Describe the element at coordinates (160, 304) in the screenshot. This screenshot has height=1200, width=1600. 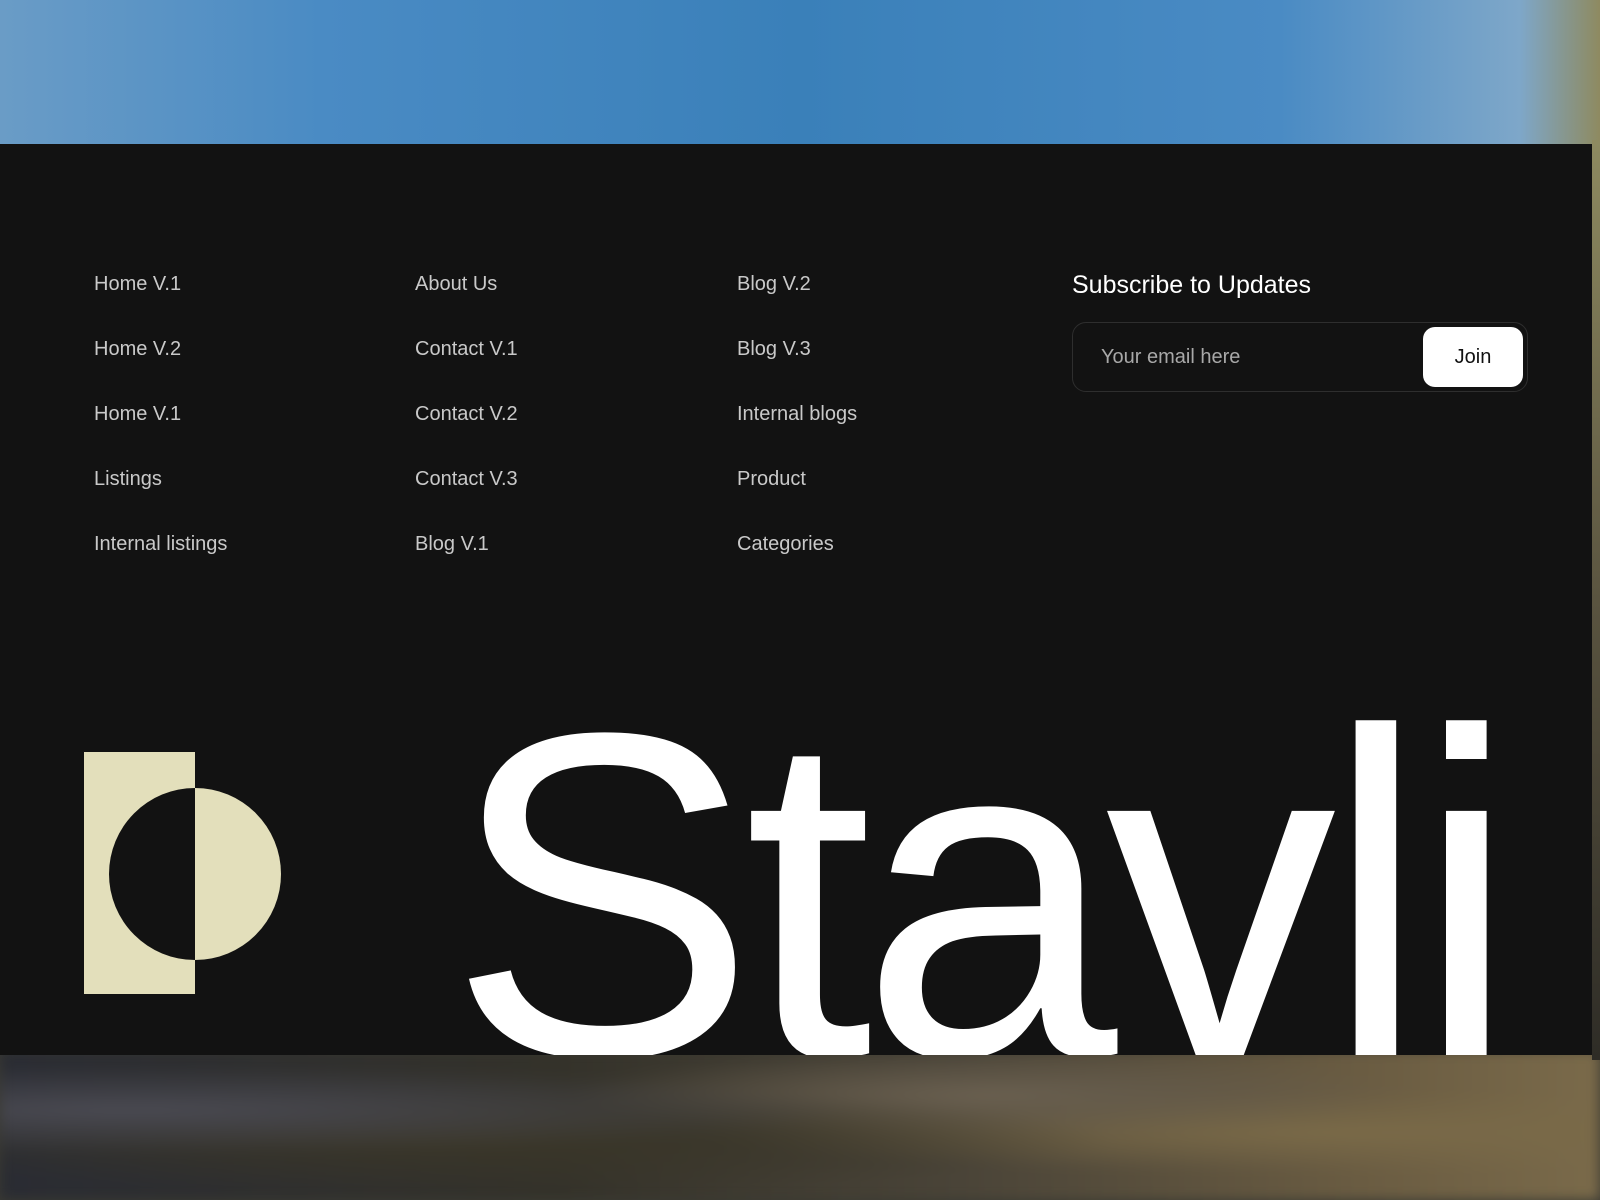
I see `footer-link-home-v1: Home V.1` at that location.